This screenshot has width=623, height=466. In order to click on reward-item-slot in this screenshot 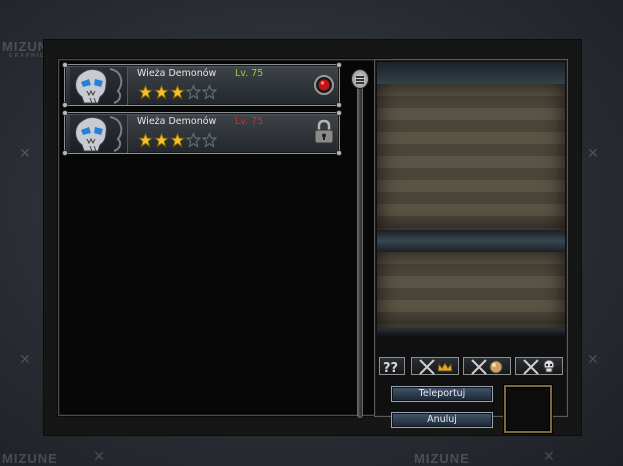, I will do `click(528, 409)`.